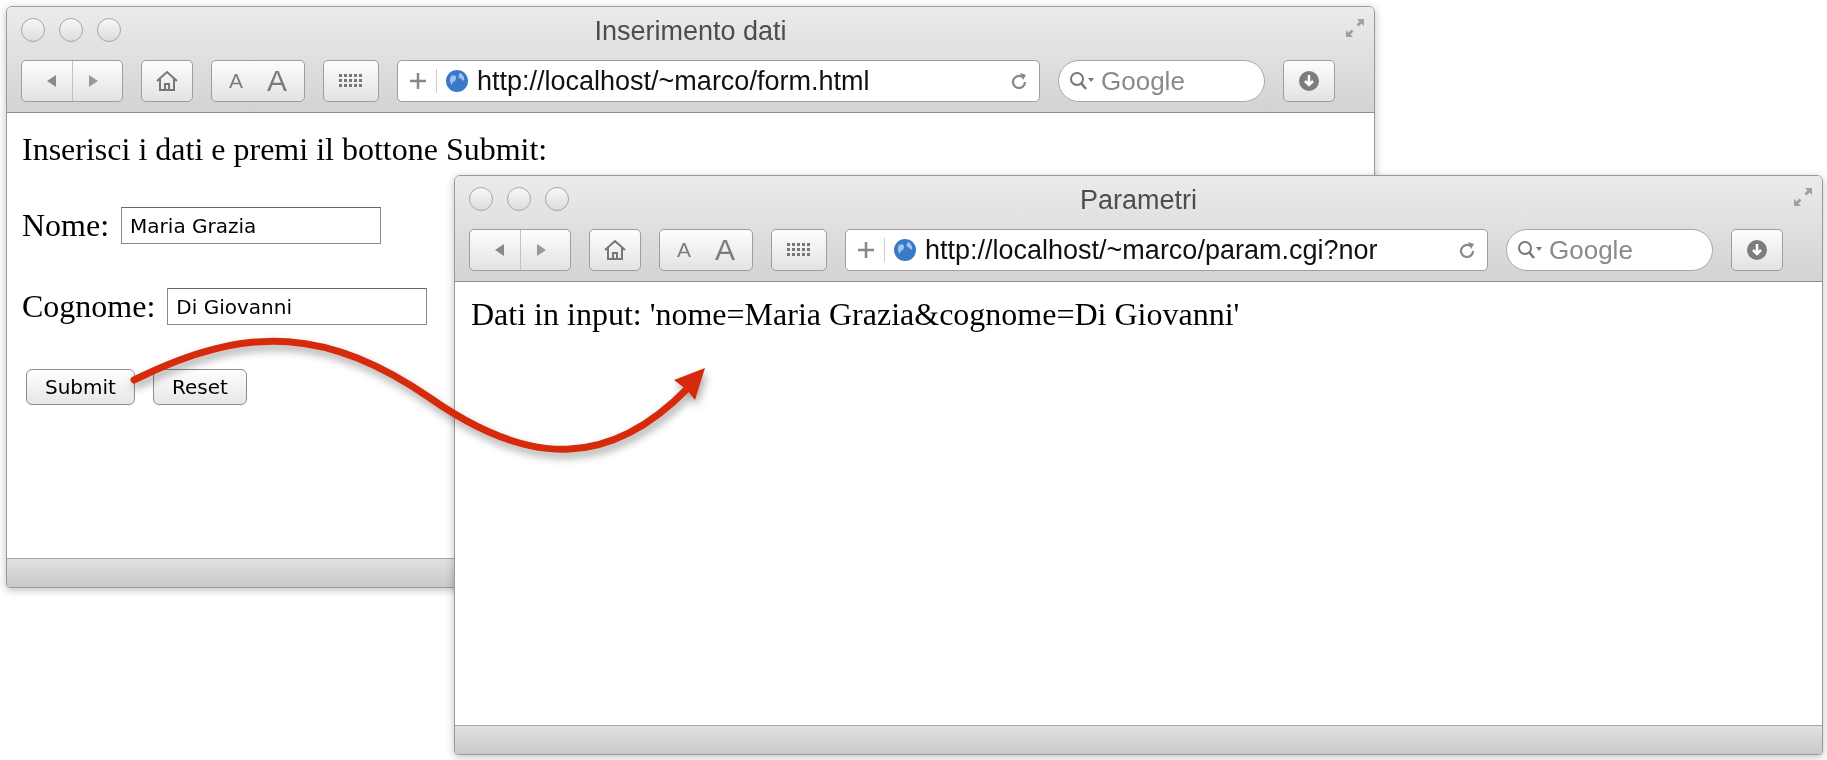 This screenshot has width=1827, height=760. Describe the element at coordinates (80, 387) in the screenshot. I see `form-button: Submit` at that location.